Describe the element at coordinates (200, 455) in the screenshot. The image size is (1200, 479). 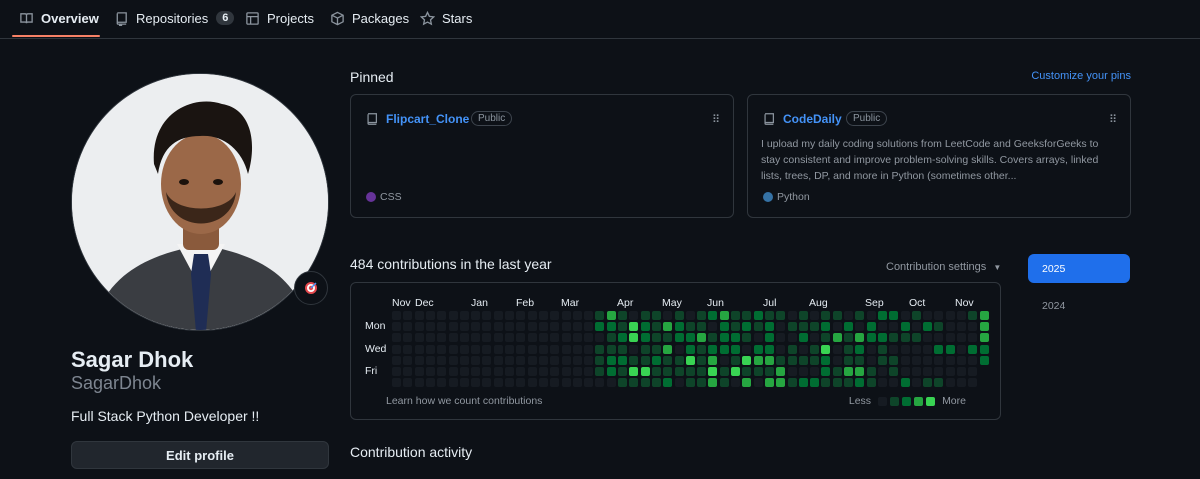
I see `edit-profile-button: Edit profile` at that location.